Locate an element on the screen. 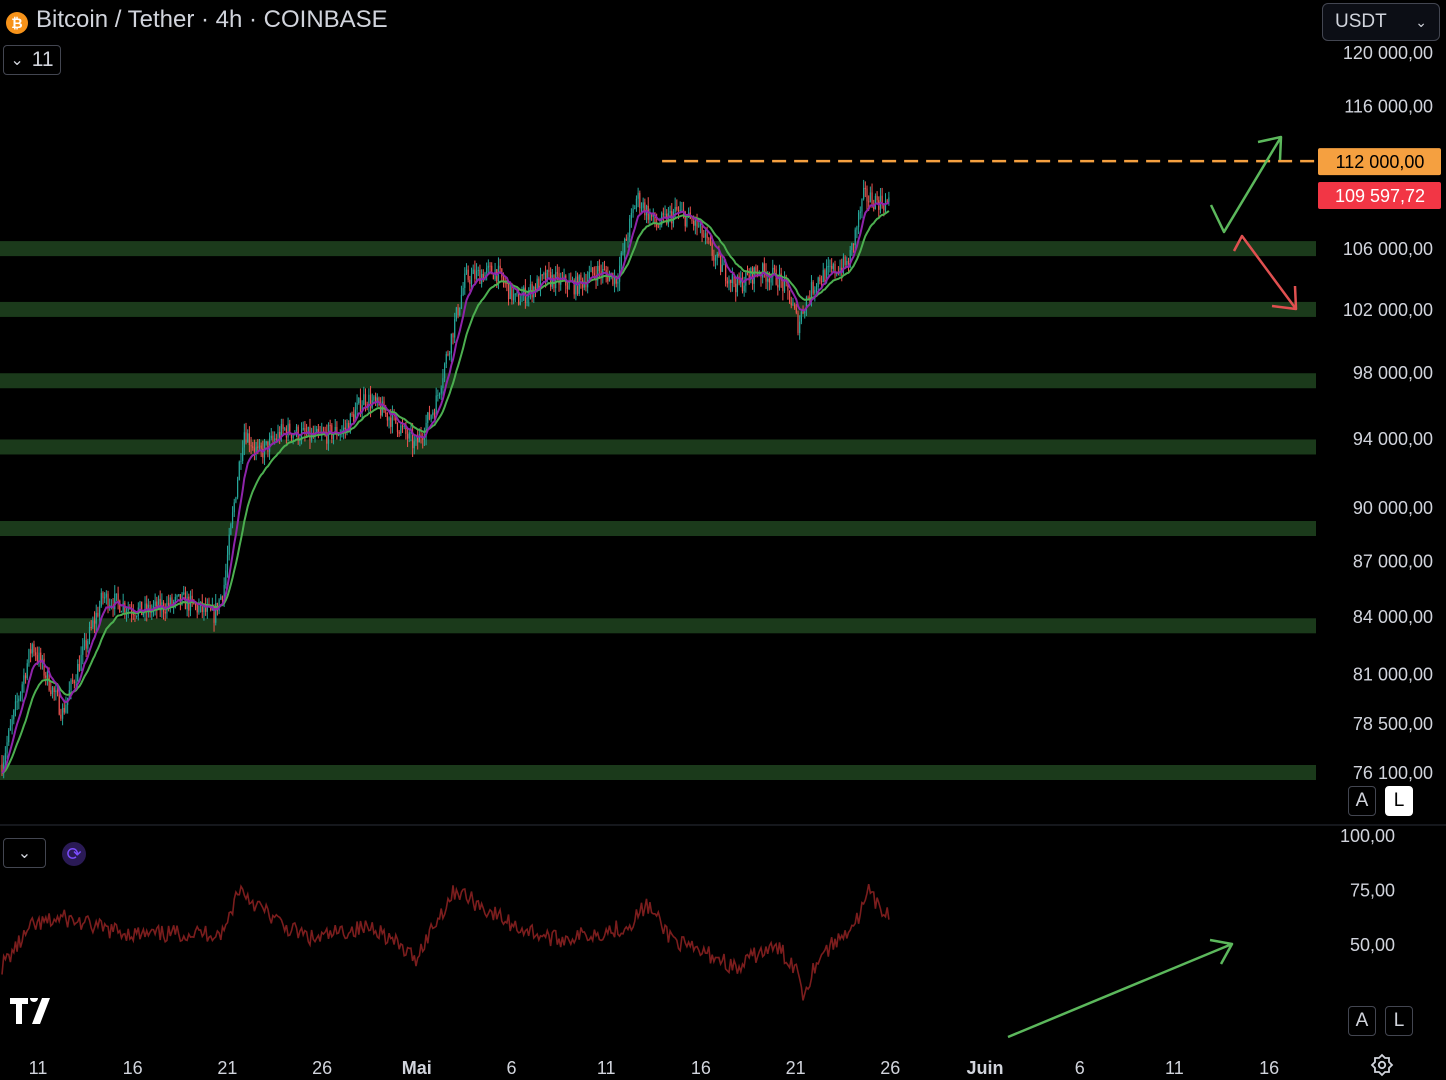  resistance-price-label: 112 000,00 is located at coordinates (1380, 162).